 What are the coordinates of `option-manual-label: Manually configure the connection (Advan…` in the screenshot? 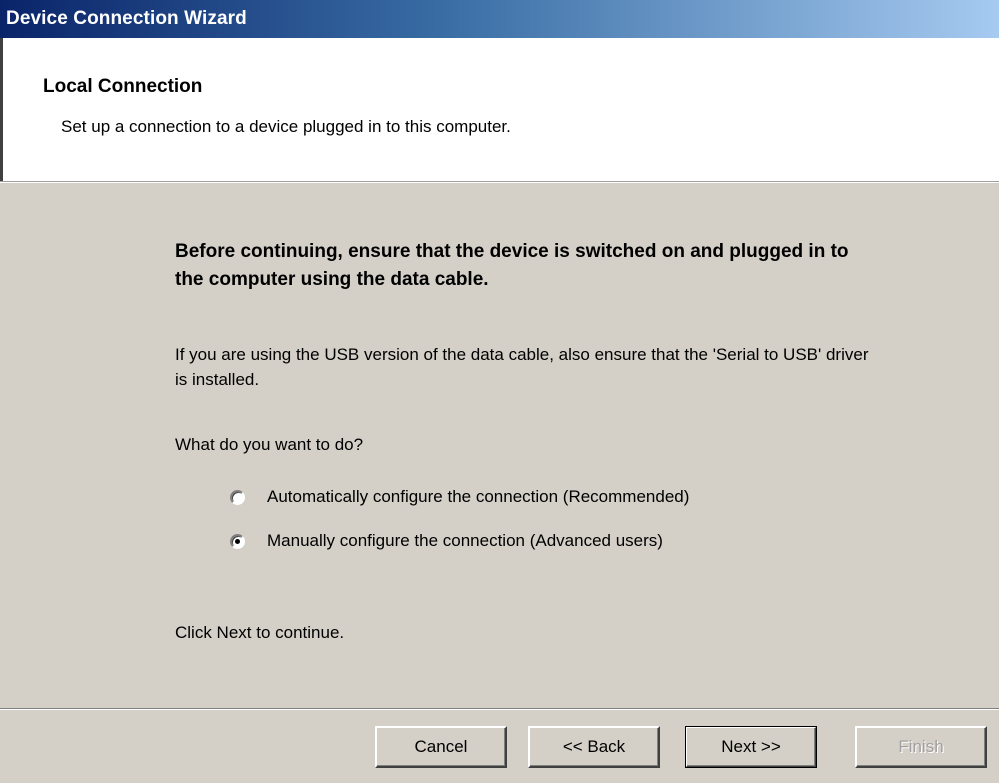 It's located at (465, 541).